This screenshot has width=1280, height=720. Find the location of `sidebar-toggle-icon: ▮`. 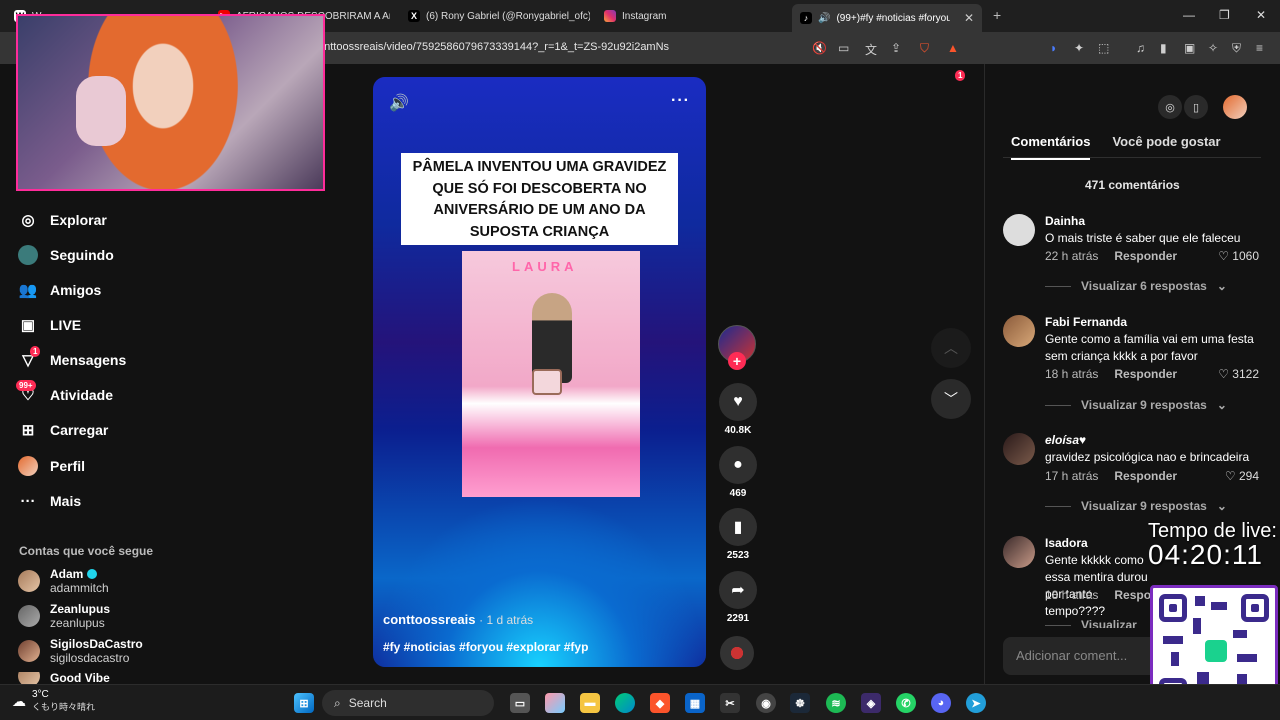

sidebar-toggle-icon: ▮ is located at coordinates (1163, 48).